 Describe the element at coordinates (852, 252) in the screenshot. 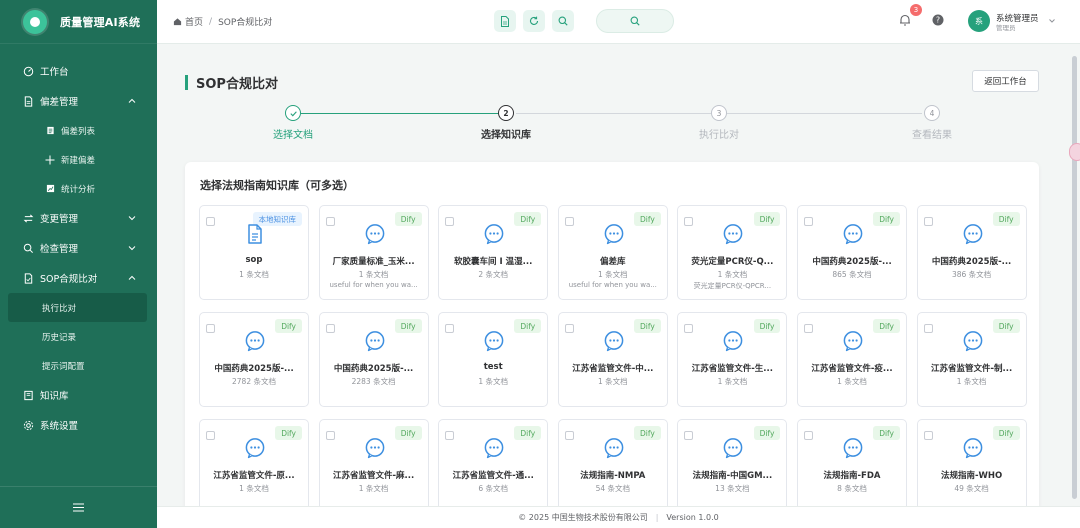

I see `knowledge-base-card: Dify 中国药典2025版-... 865 条文档` at that location.